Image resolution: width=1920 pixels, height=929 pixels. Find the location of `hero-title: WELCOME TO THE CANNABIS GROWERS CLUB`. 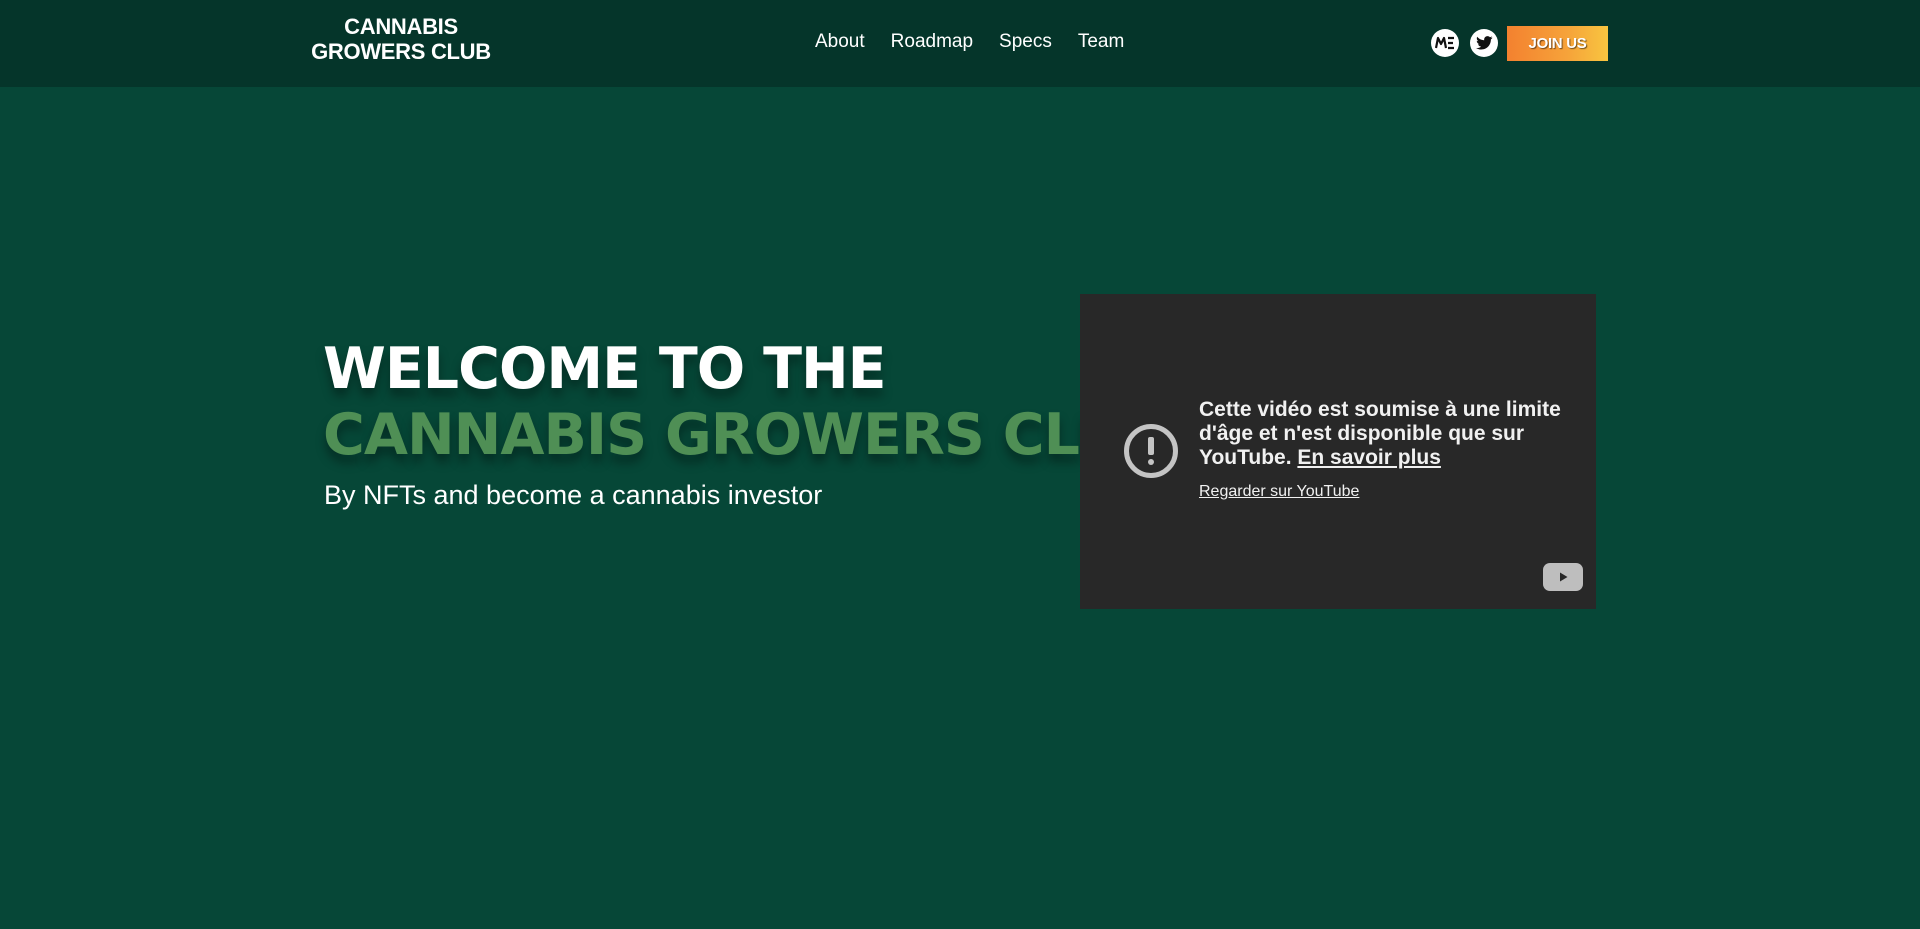

hero-title: WELCOME TO THE CANNABIS GROWERS CLUB is located at coordinates (744, 402).